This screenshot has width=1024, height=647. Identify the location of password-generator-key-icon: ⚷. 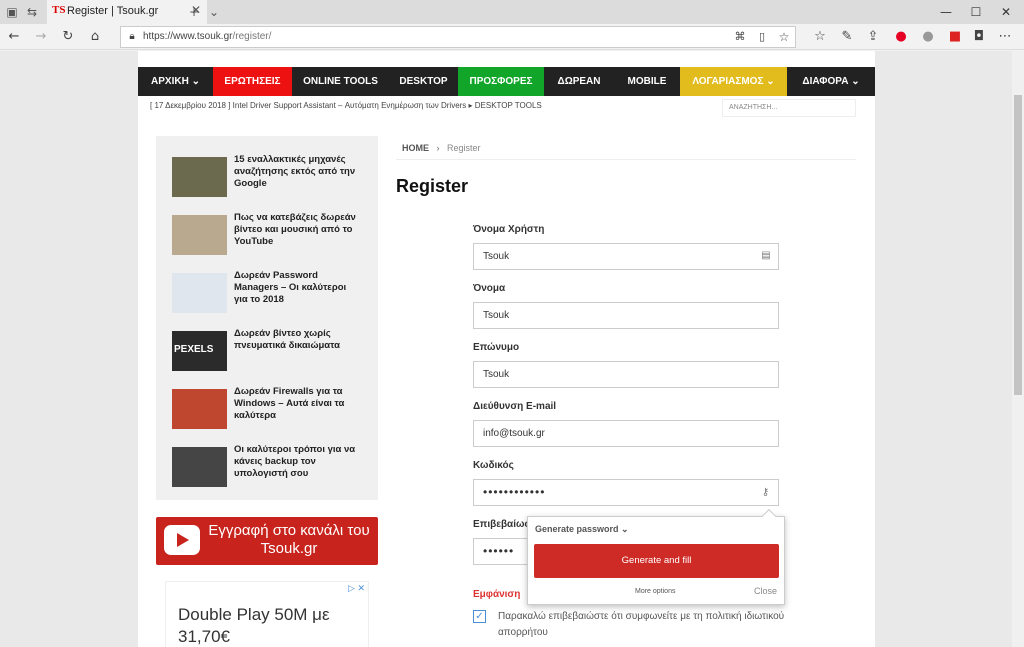
(766, 493).